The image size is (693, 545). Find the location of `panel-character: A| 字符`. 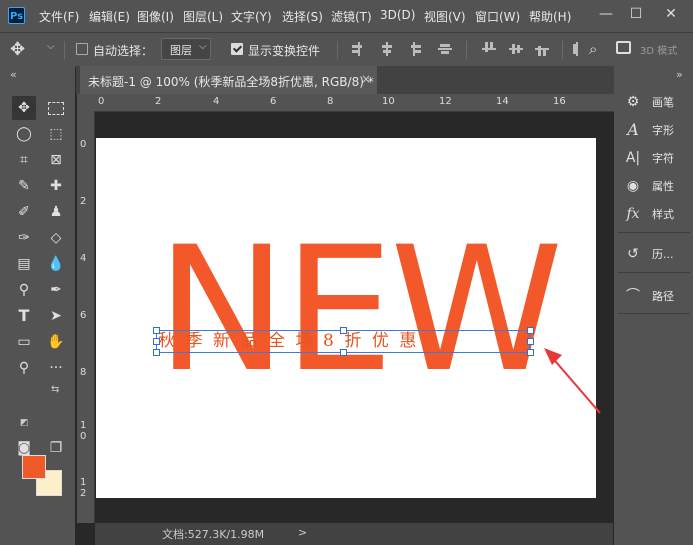

panel-character: A| 字符 is located at coordinates (656, 158).